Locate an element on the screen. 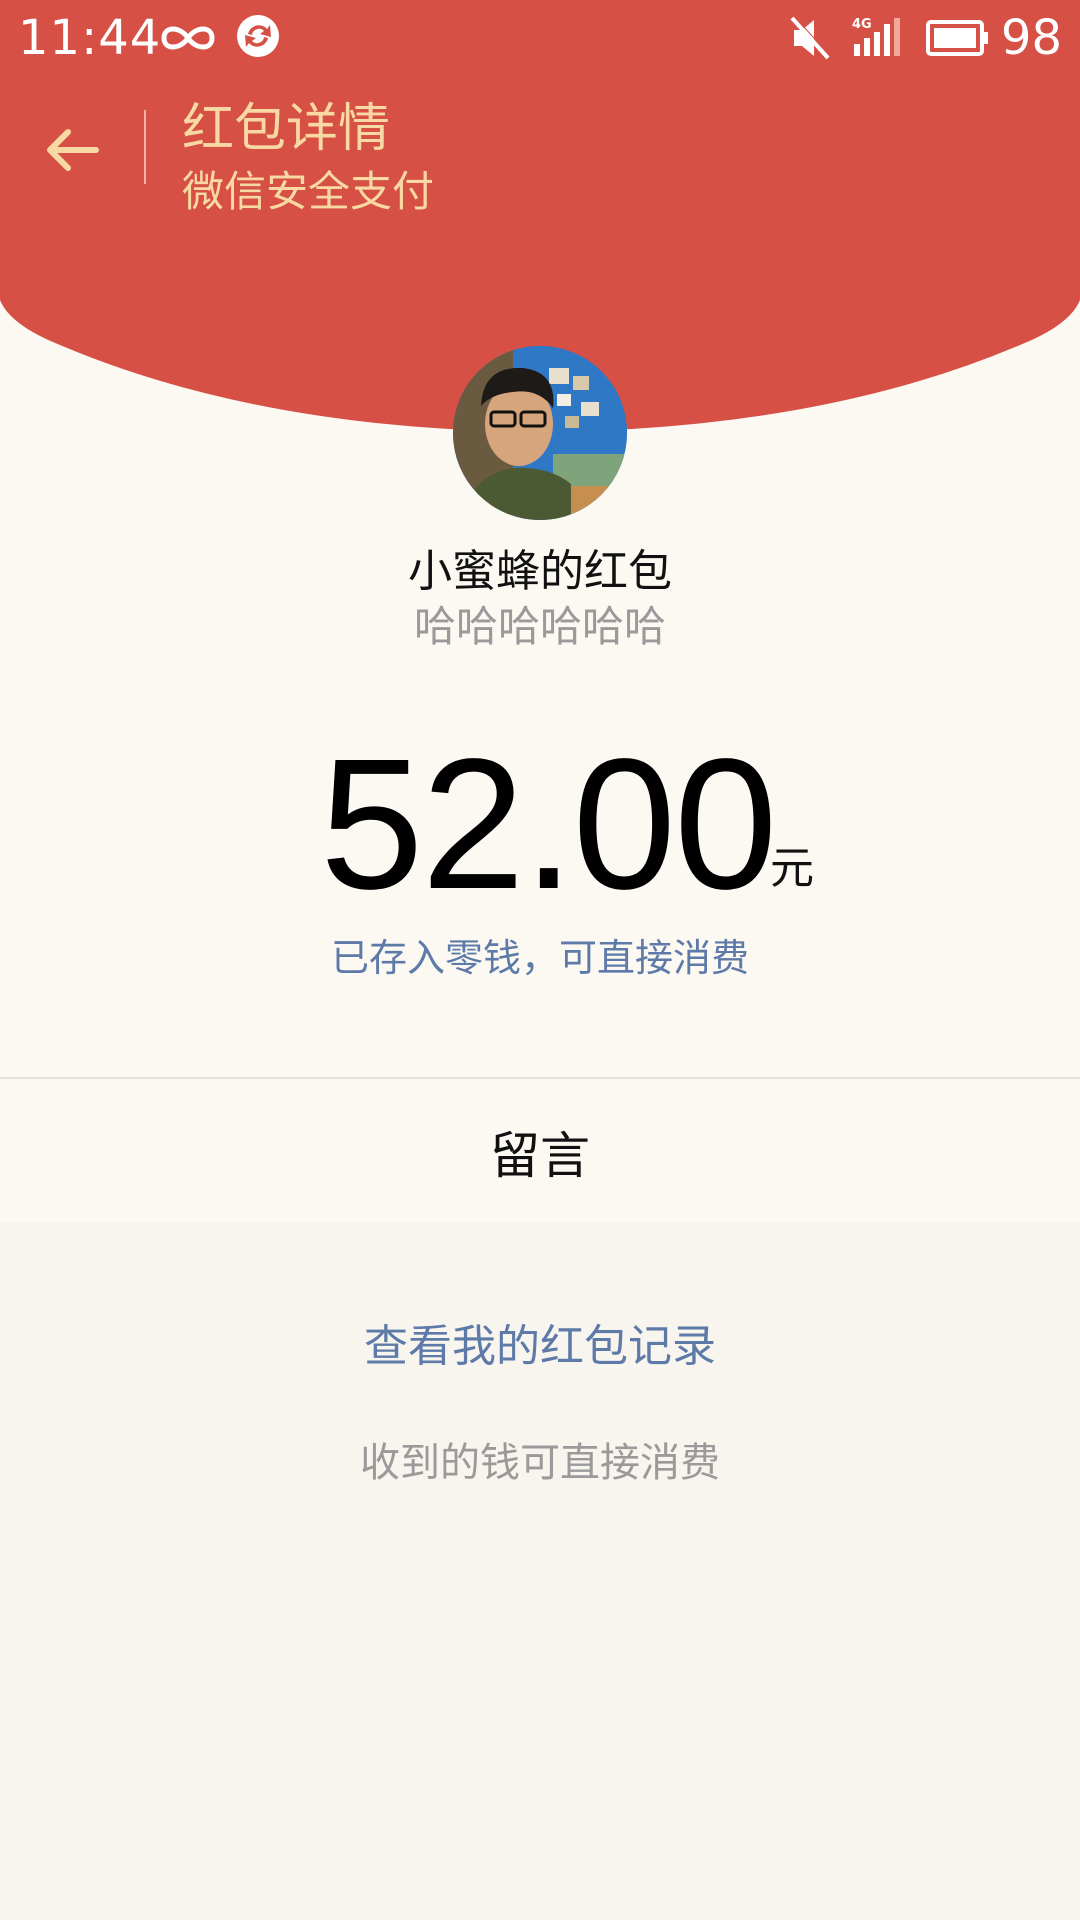  wish-text: 哈哈哈哈哈哈 is located at coordinates (539, 626).